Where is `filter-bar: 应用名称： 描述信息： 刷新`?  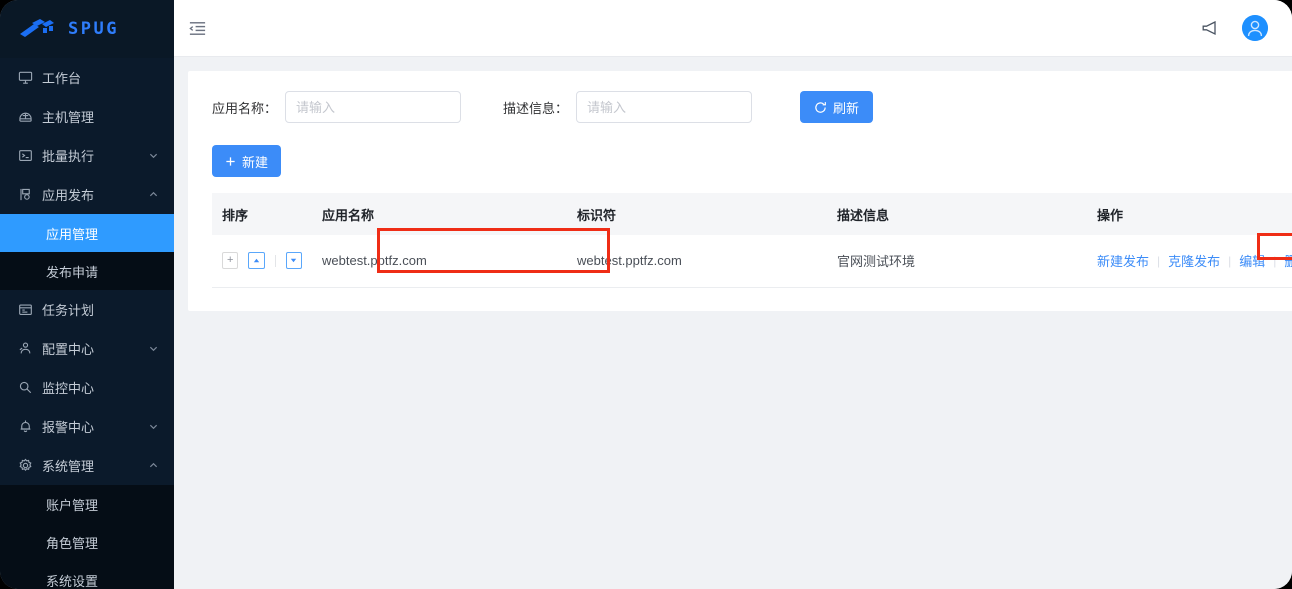
filter-bar: 应用名称： 描述信息： 刷新 is located at coordinates (752, 107).